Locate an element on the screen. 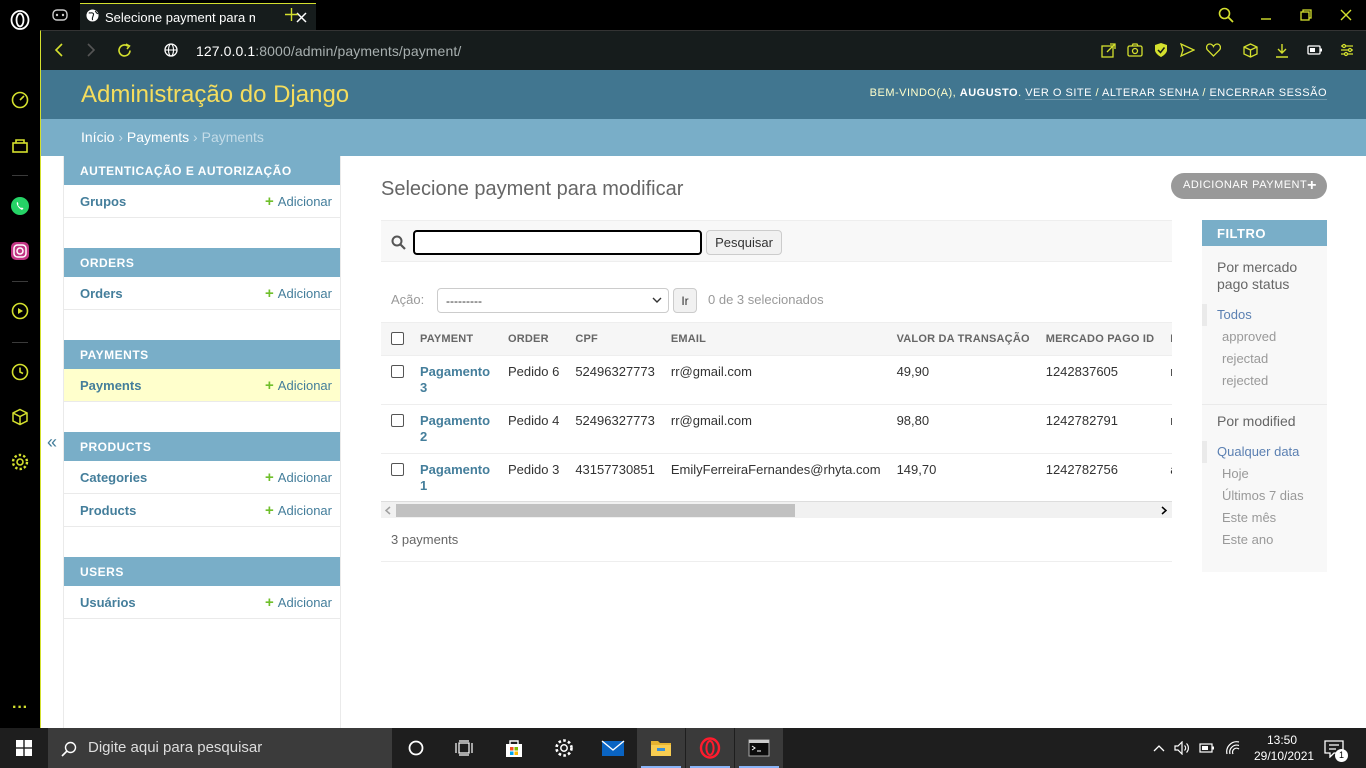 The width and height of the screenshot is (1366, 768). go-button: Ir is located at coordinates (685, 300).